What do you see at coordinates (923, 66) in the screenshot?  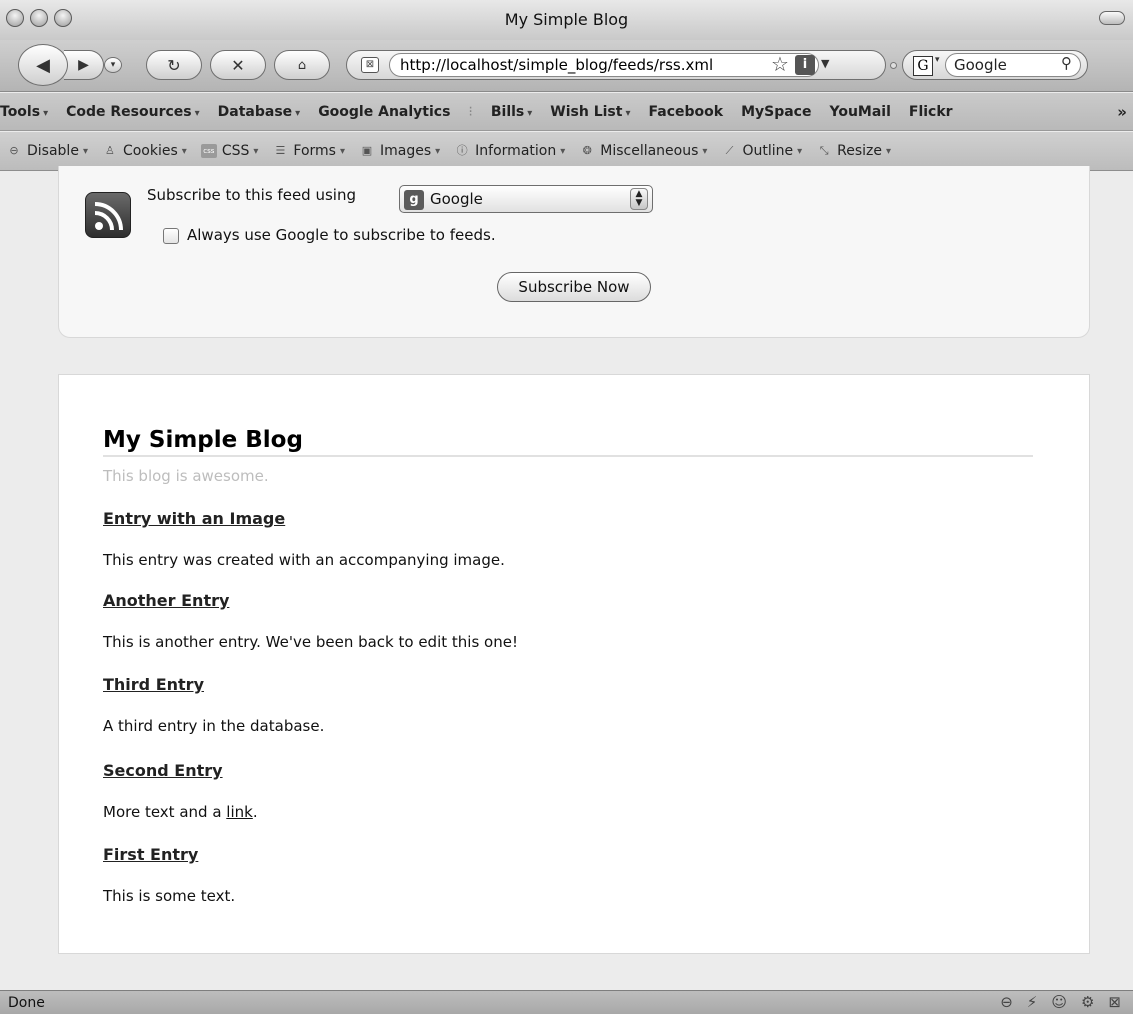 I see `search-engine-icon: G` at bounding box center [923, 66].